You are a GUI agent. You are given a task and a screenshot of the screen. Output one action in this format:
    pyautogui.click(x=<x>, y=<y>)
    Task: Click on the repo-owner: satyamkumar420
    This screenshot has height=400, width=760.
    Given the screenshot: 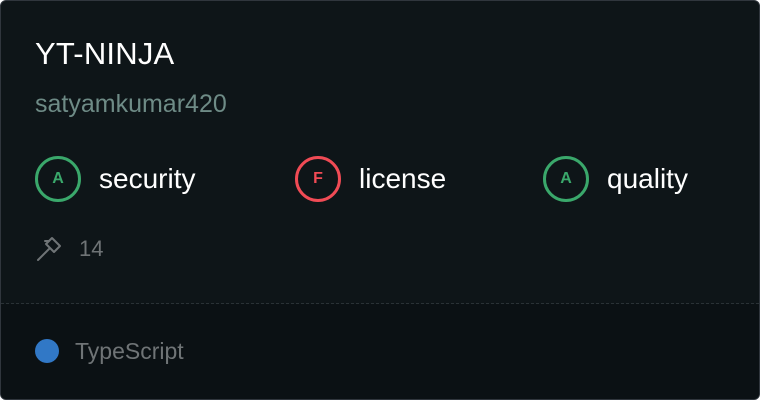 What is the action you would take?
    pyautogui.click(x=131, y=104)
    